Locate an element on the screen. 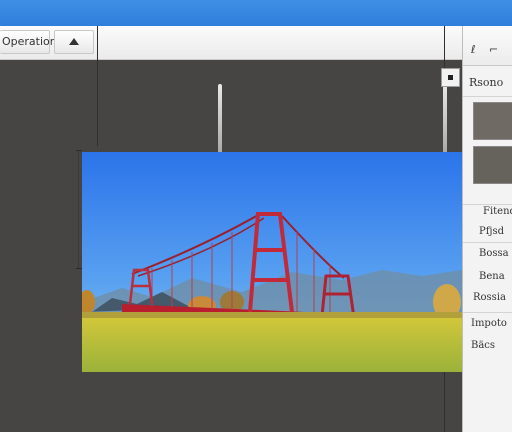  panel-header: Rsono is located at coordinates (486, 82).